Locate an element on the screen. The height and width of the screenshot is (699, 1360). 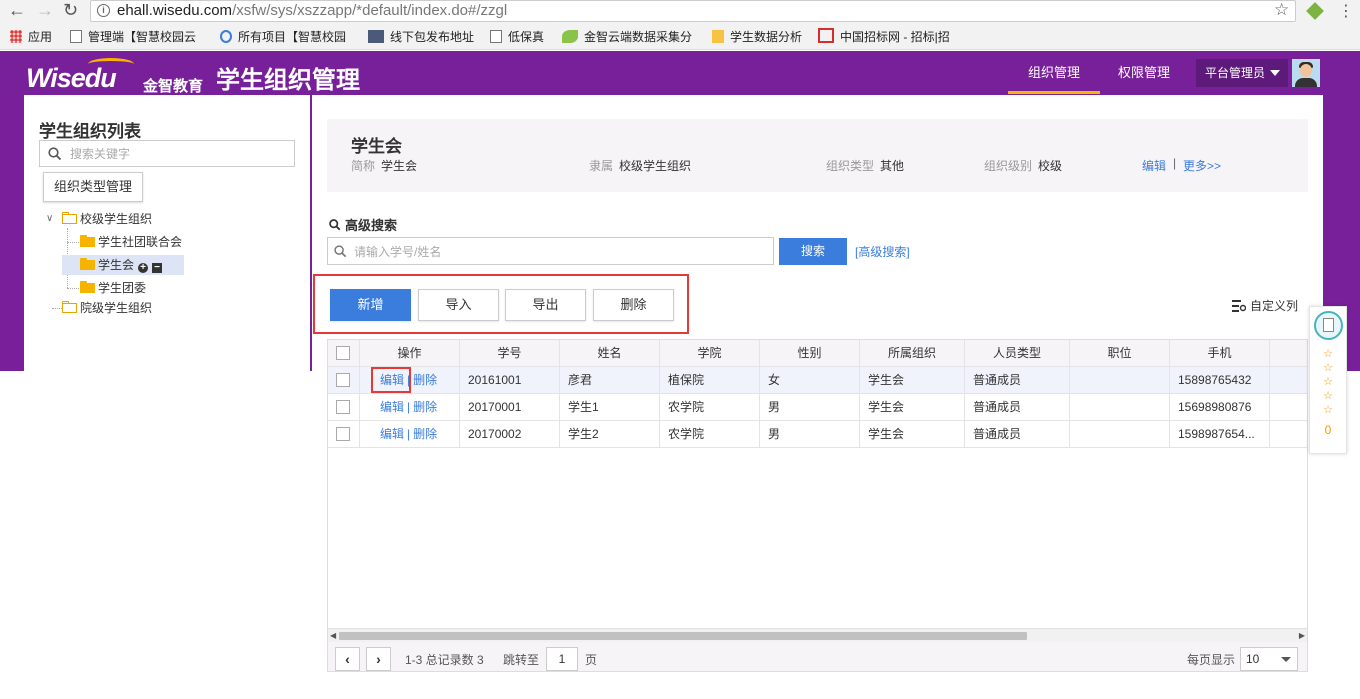
search-button: 搜索 is located at coordinates (813, 251).